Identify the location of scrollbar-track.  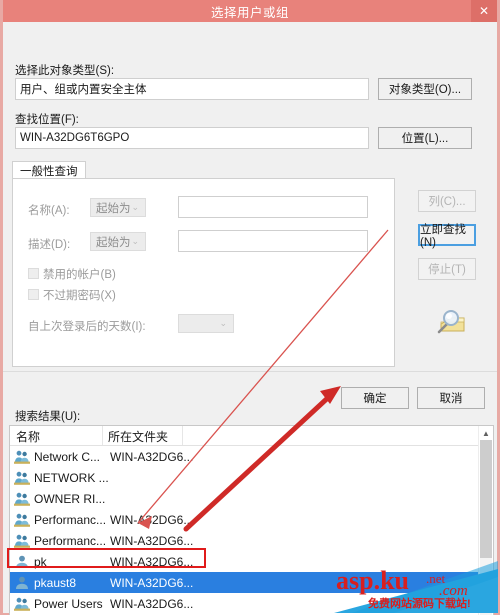
(486, 586).